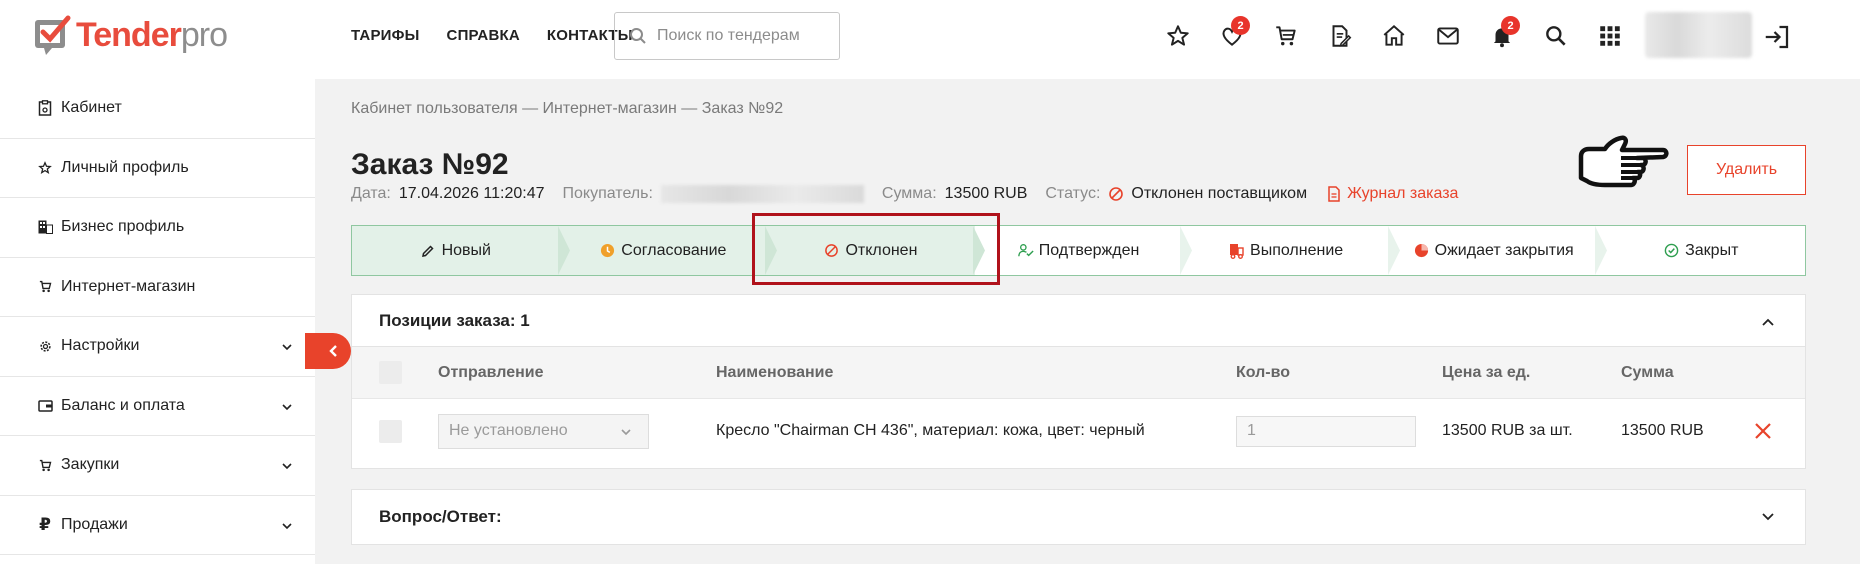 The width and height of the screenshot is (1860, 564). What do you see at coordinates (461, 250) in the screenshot?
I see `step-new: Новый` at bounding box center [461, 250].